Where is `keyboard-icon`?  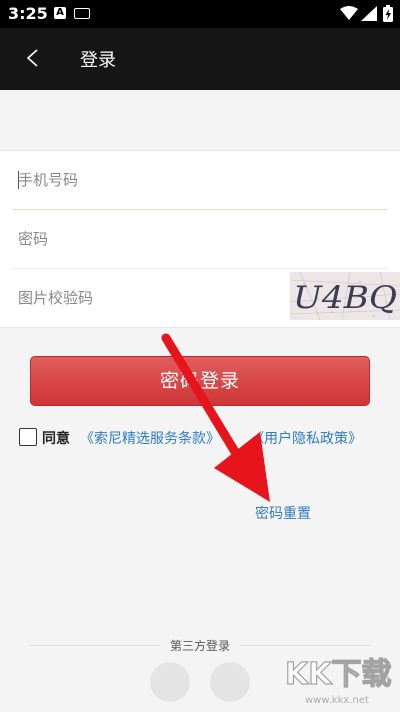
keyboard-icon is located at coordinates (82, 13).